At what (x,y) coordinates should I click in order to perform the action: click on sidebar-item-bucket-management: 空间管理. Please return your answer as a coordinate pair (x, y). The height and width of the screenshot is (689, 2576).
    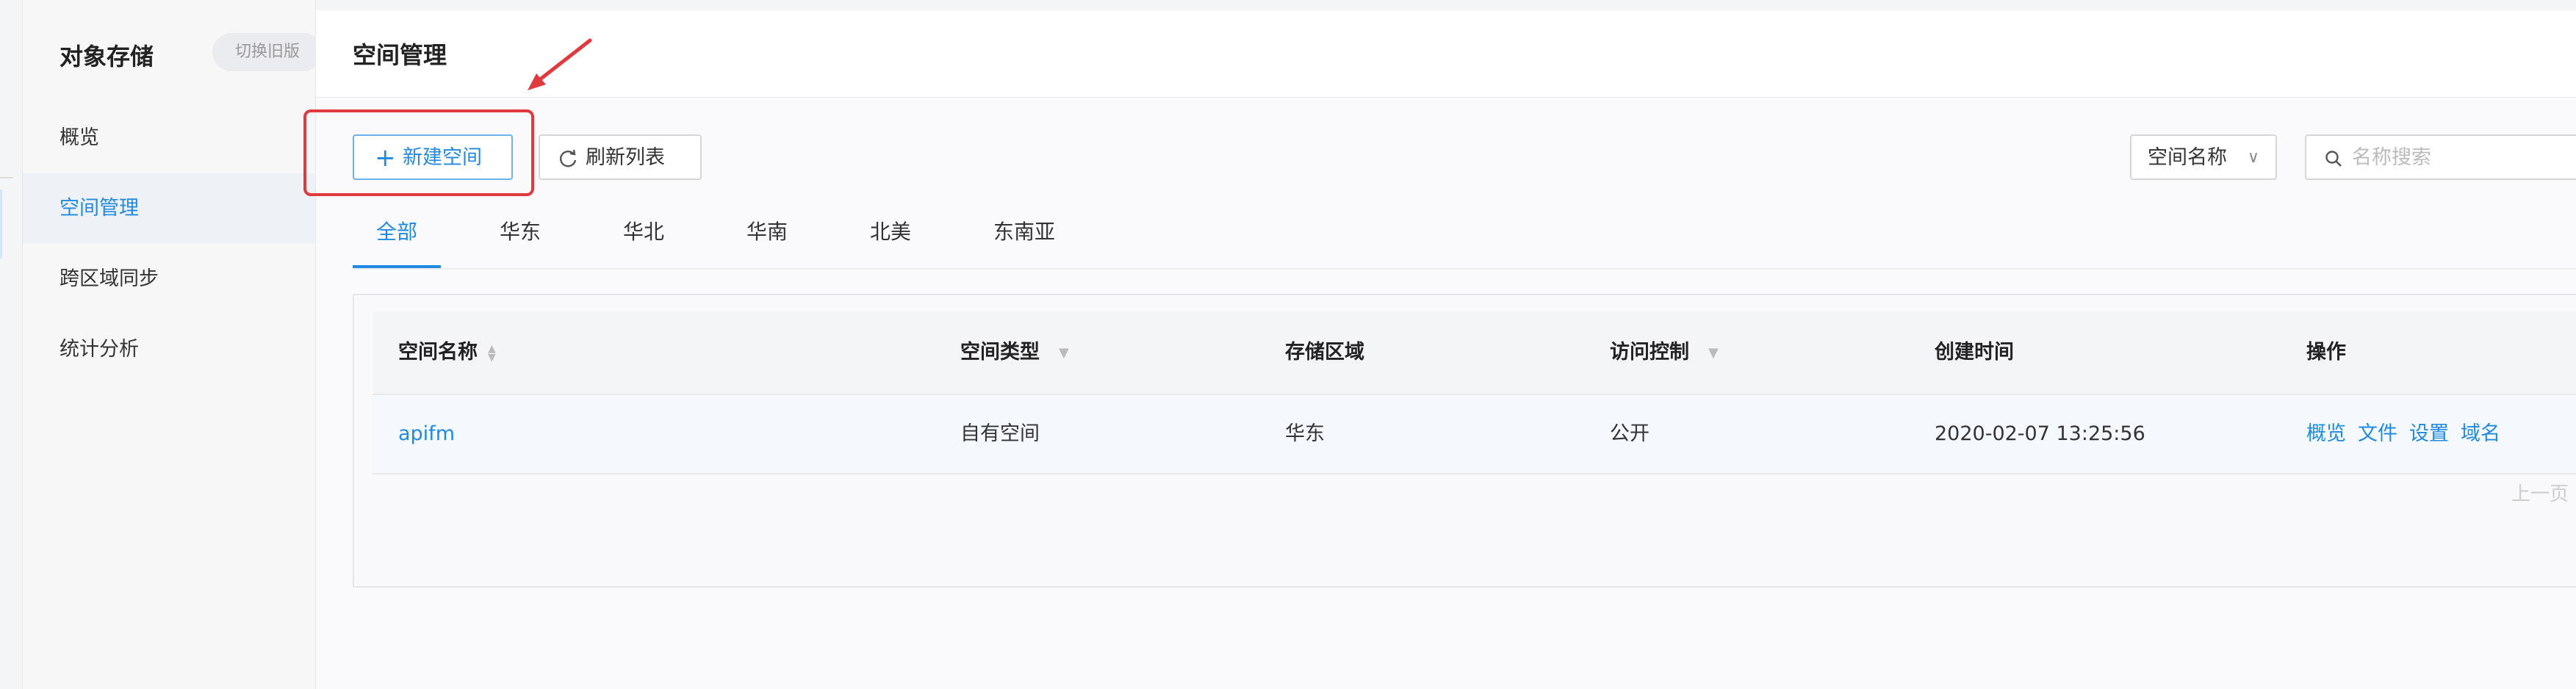
    Looking at the image, I should click on (169, 208).